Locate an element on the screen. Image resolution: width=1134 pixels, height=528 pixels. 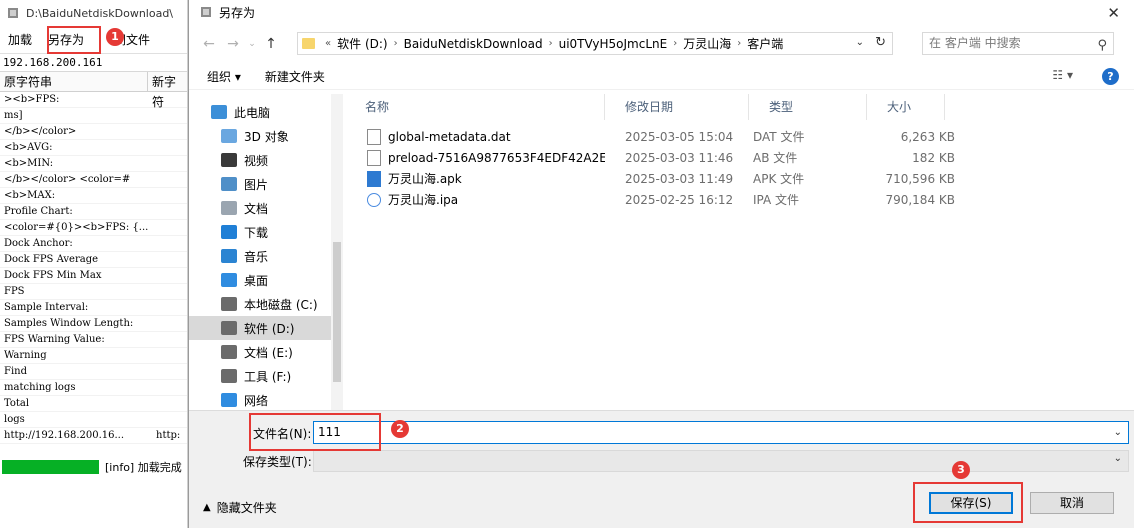
table-row: Dock Anchor: is located at coordinates (93, 244).